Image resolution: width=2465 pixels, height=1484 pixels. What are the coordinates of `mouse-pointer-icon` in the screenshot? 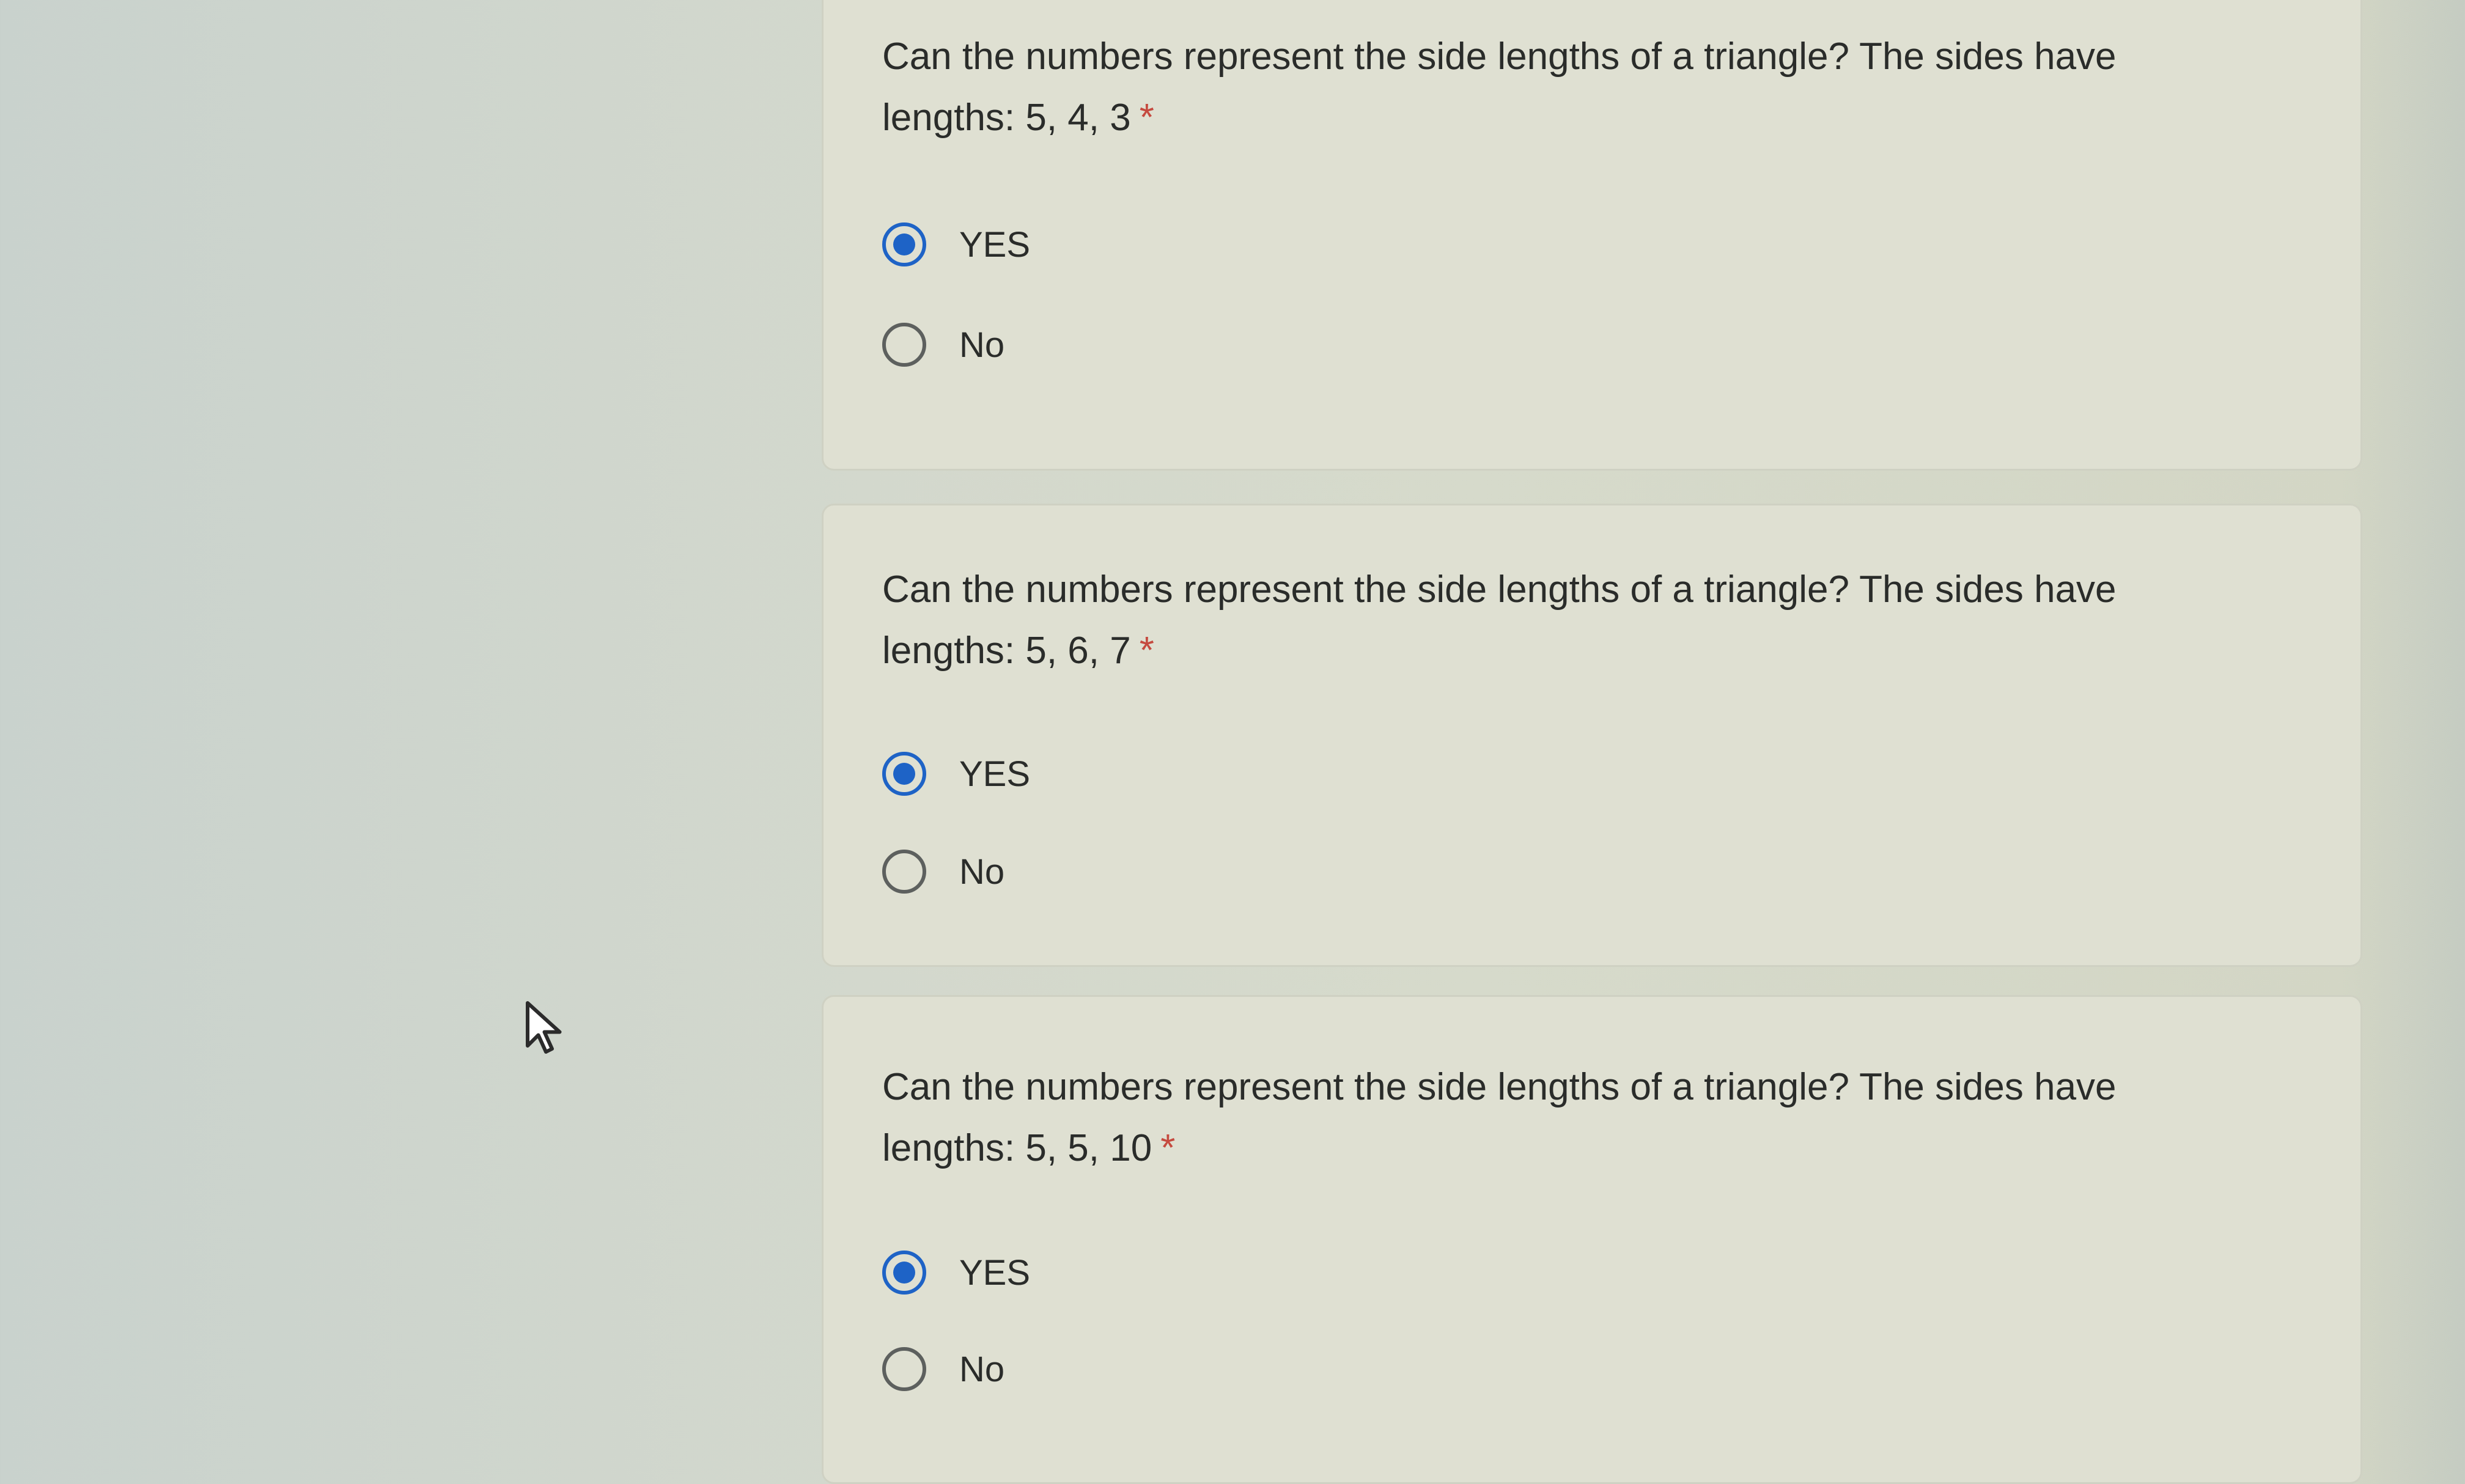 It's located at (544, 1027).